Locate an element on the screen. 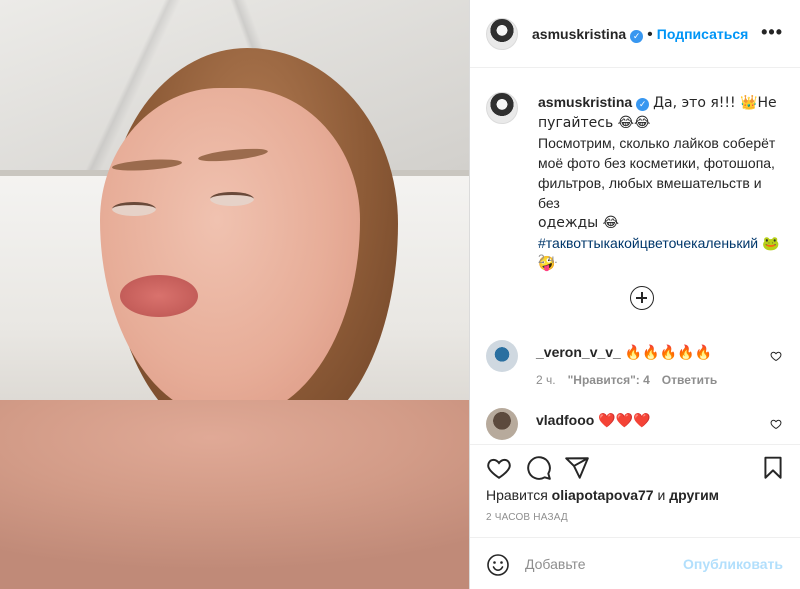 The height and width of the screenshot is (589, 800). right-eye is located at coordinates (232, 199).